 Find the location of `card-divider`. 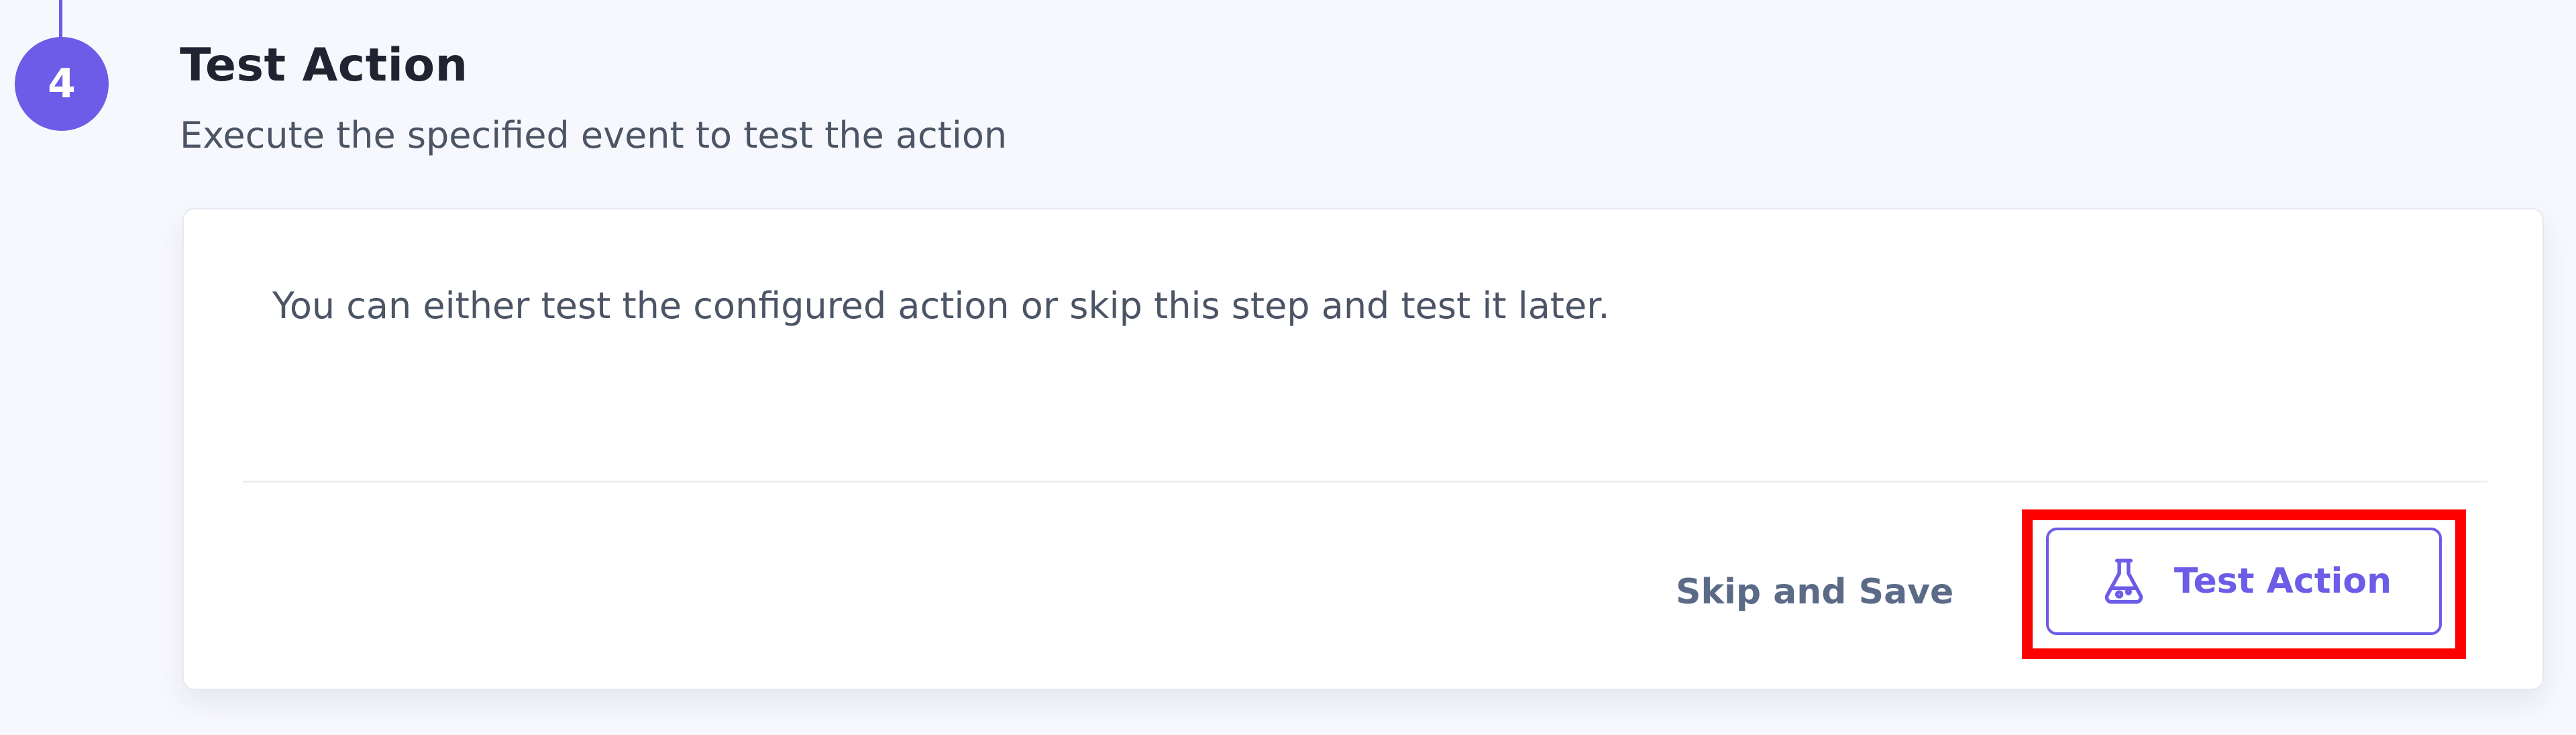

card-divider is located at coordinates (1365, 482).